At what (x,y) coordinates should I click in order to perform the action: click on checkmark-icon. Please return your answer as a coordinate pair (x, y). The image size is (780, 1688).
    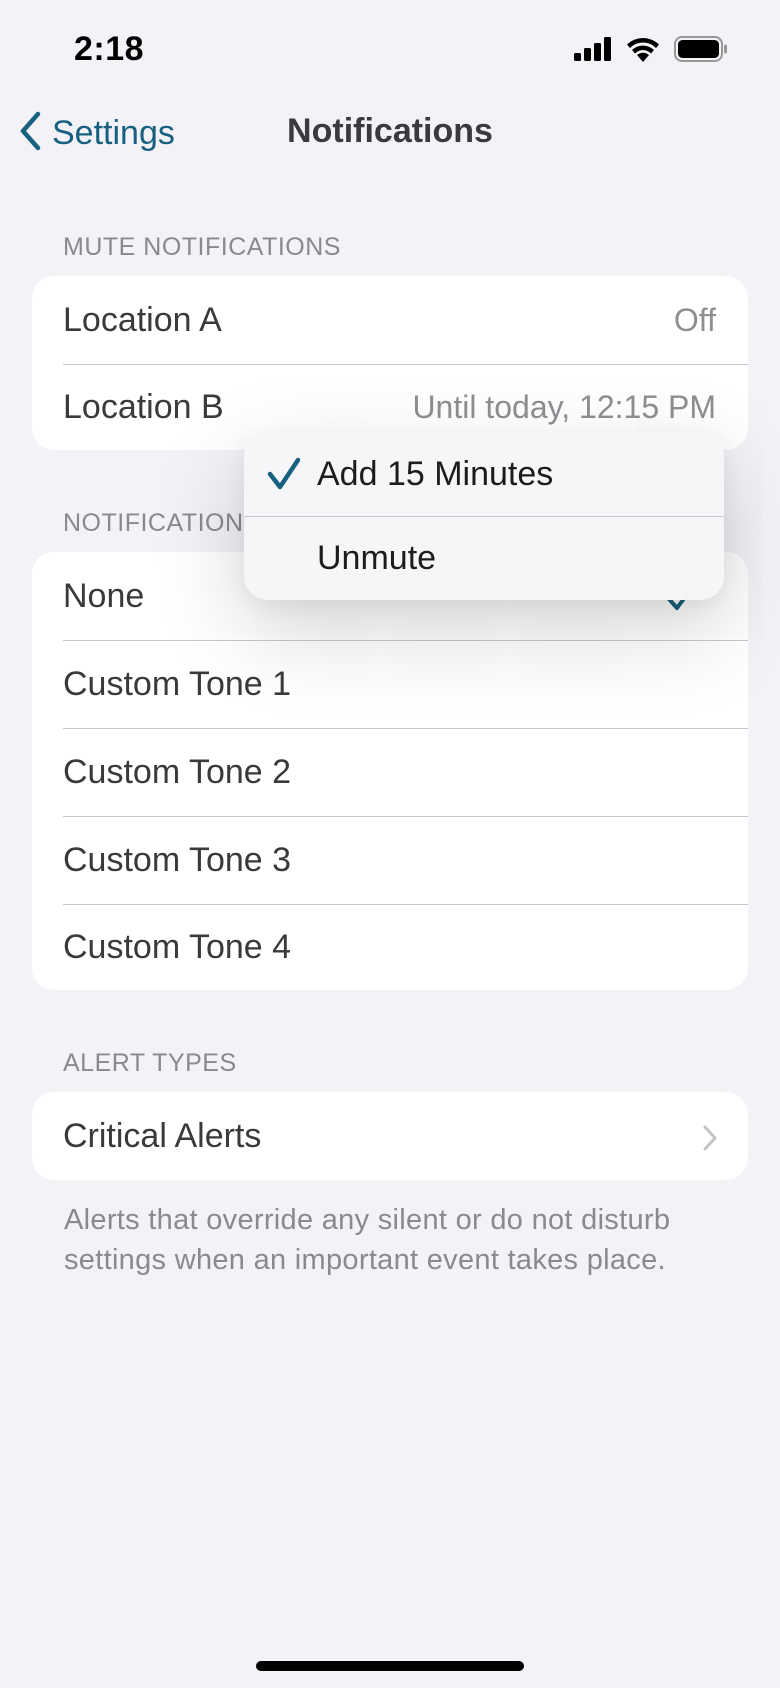
    Looking at the image, I should click on (284, 478).